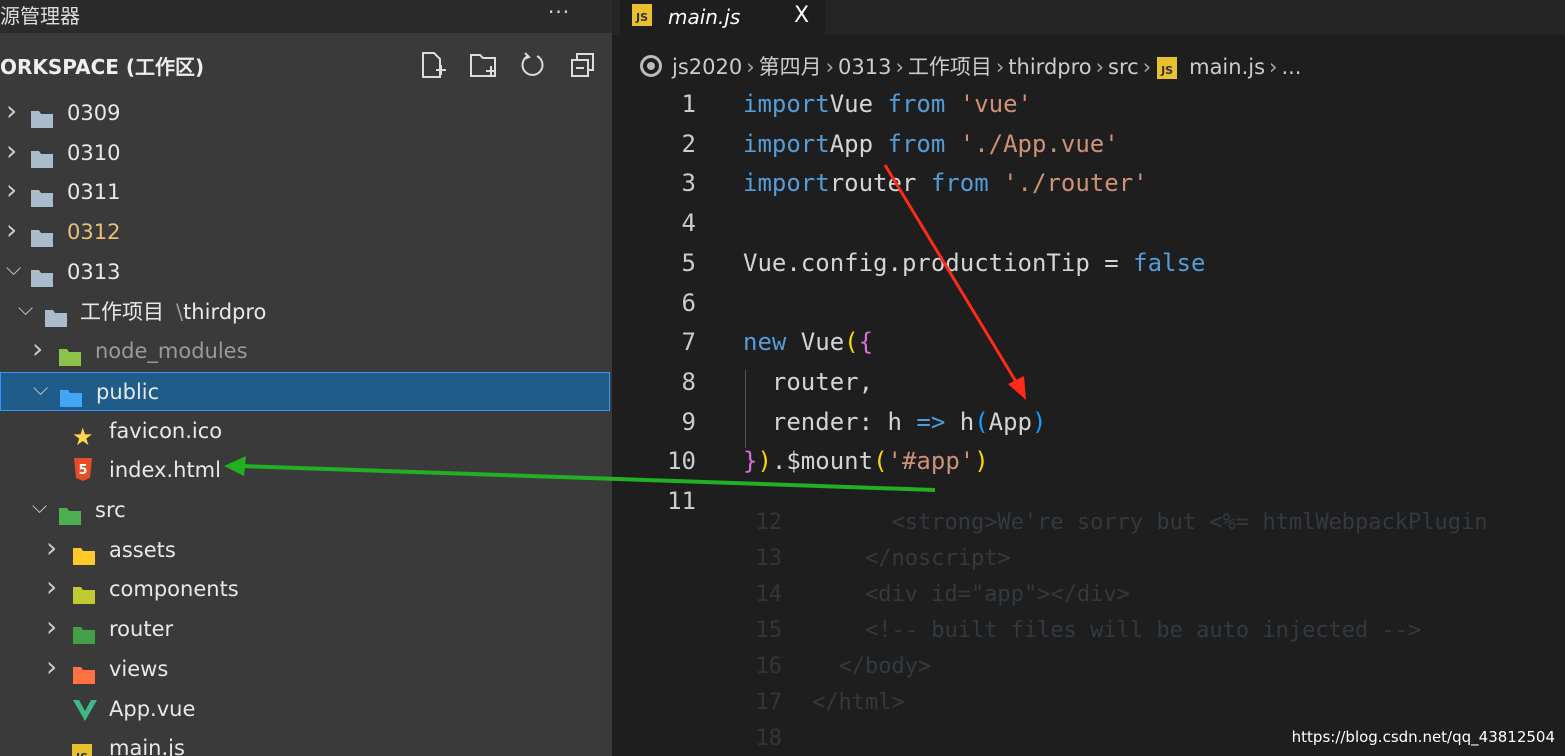  What do you see at coordinates (1423, 737) in the screenshot?
I see `watermark: https://blog.csdn.net/qq_43812504` at bounding box center [1423, 737].